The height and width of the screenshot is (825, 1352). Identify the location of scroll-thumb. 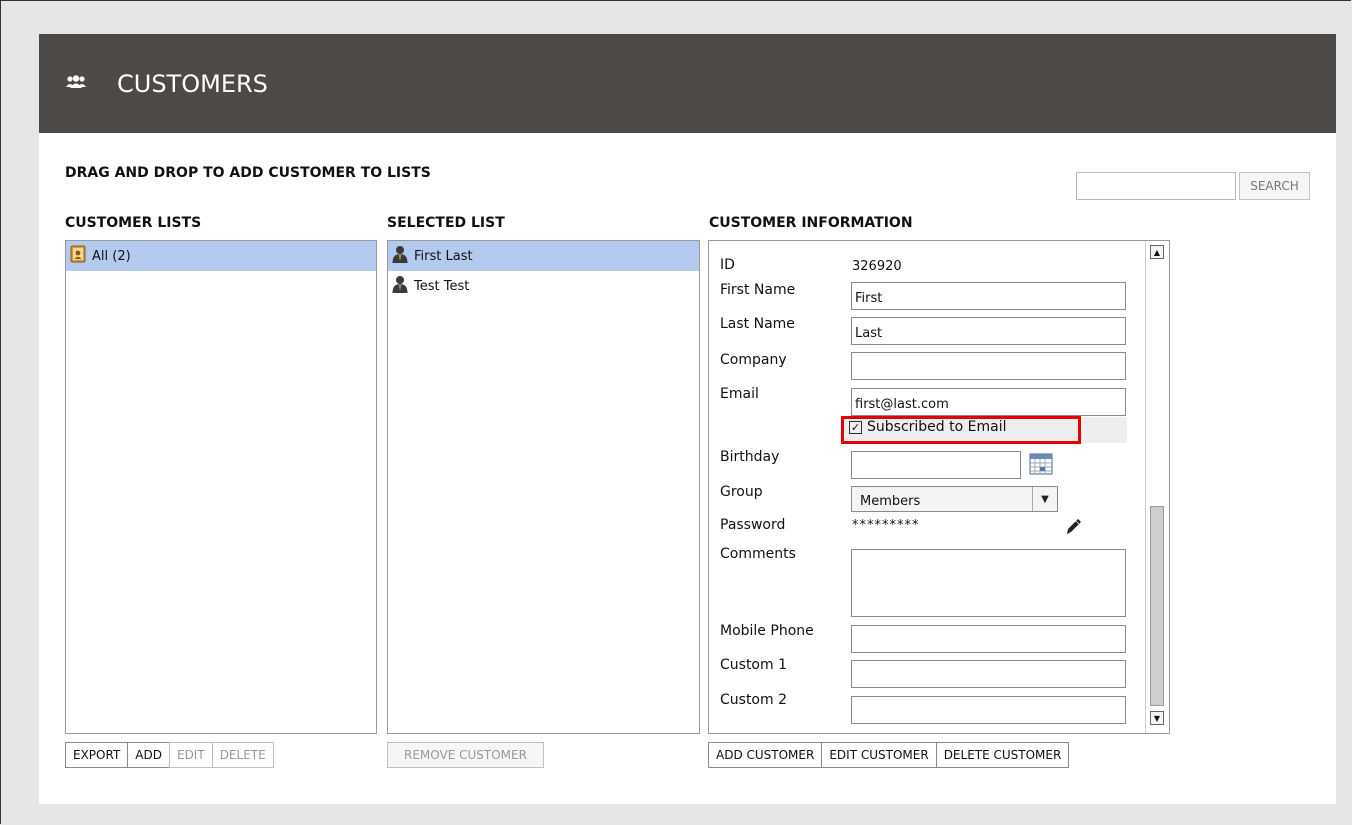
(1157, 606).